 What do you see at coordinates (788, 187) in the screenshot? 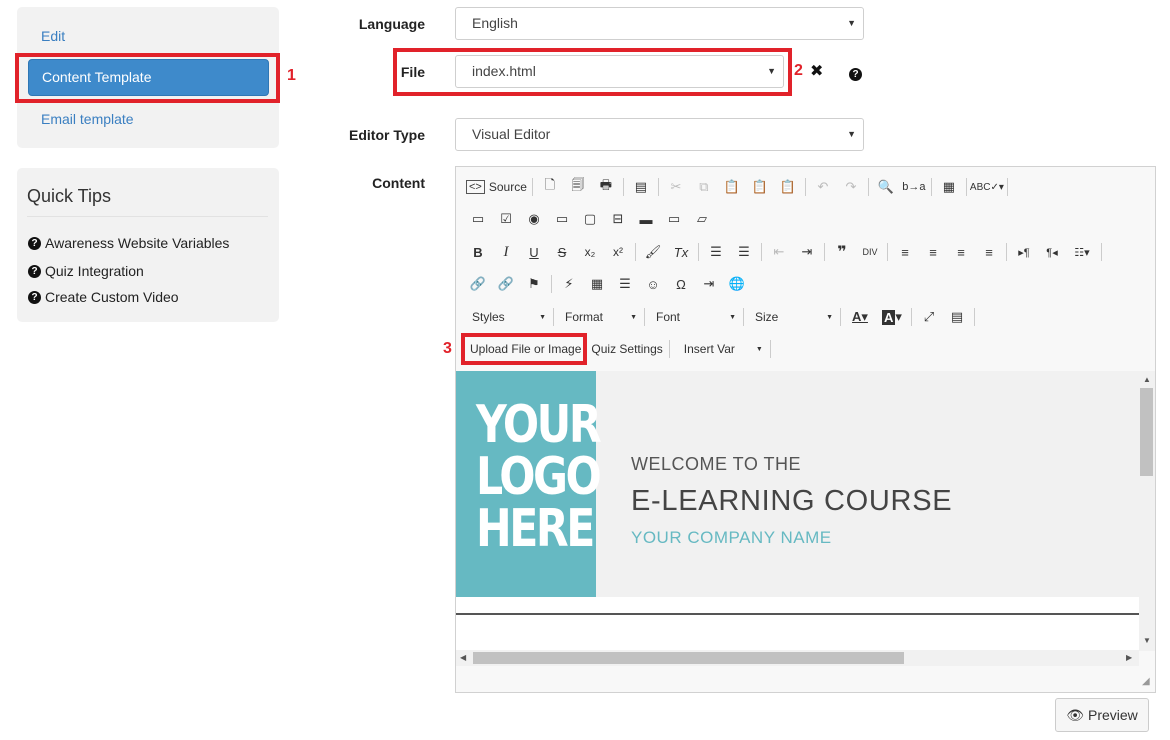
I see `paste-word-icon: 📋` at bounding box center [788, 187].